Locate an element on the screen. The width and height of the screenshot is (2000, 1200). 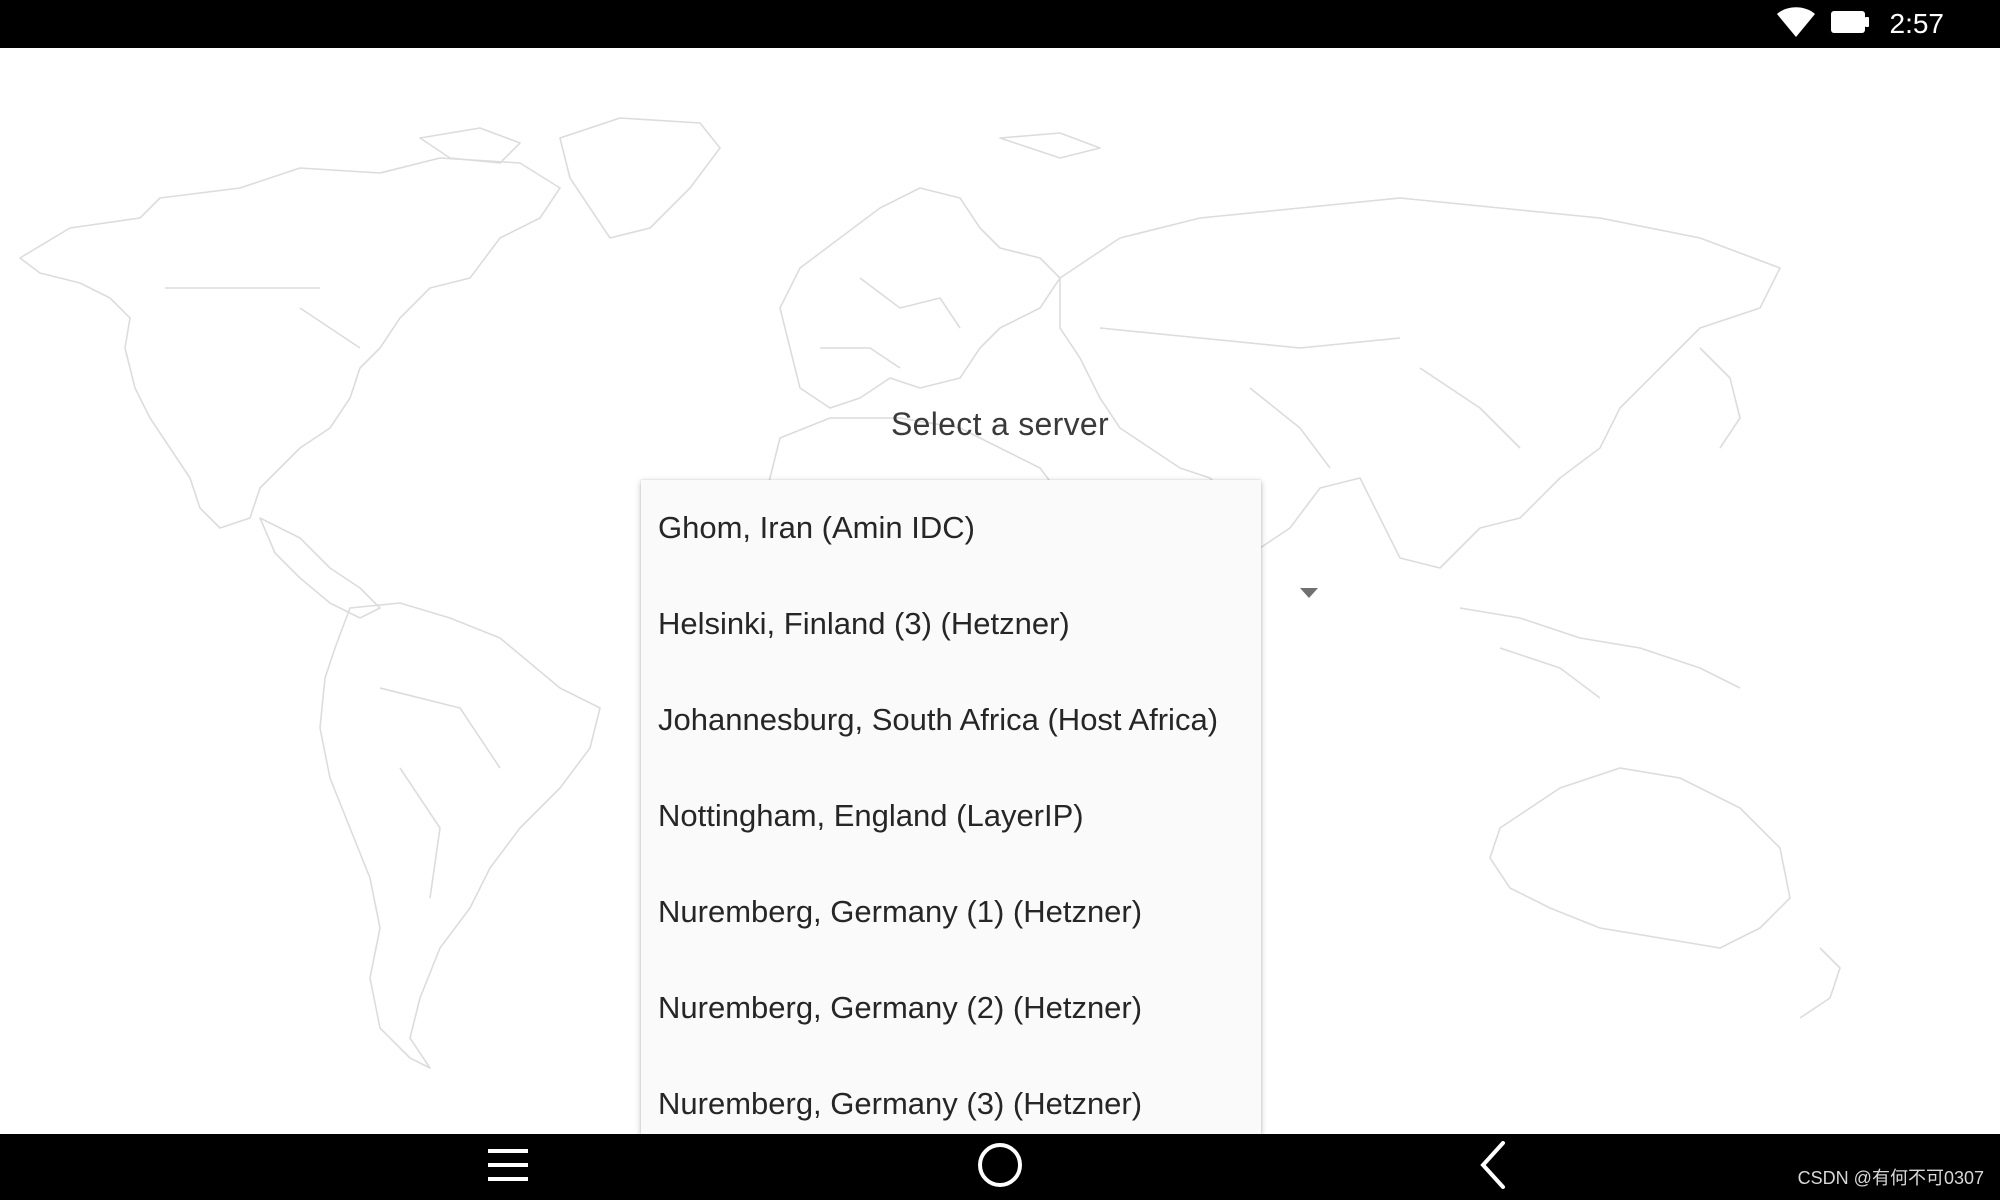
menu-button is located at coordinates (508, 1167).